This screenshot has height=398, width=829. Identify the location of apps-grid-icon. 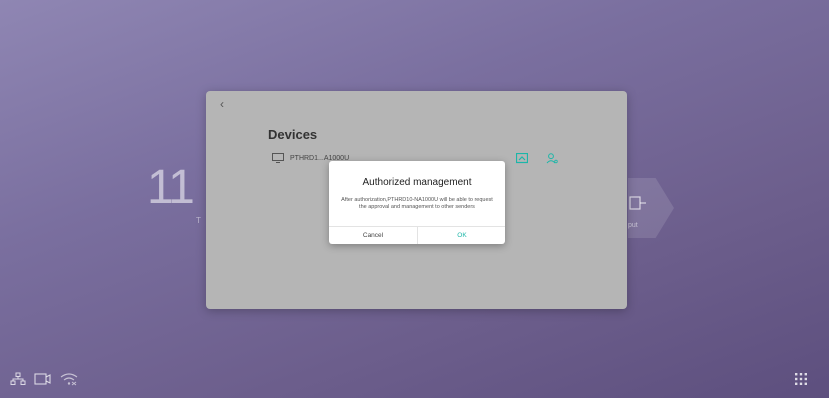
(801, 379).